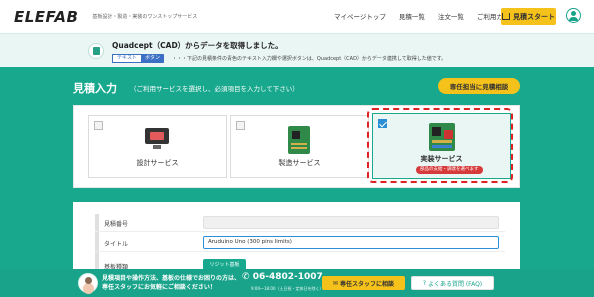 The image size is (594, 297). What do you see at coordinates (98, 125) in the screenshot?
I see `design-checkbox` at bounding box center [98, 125].